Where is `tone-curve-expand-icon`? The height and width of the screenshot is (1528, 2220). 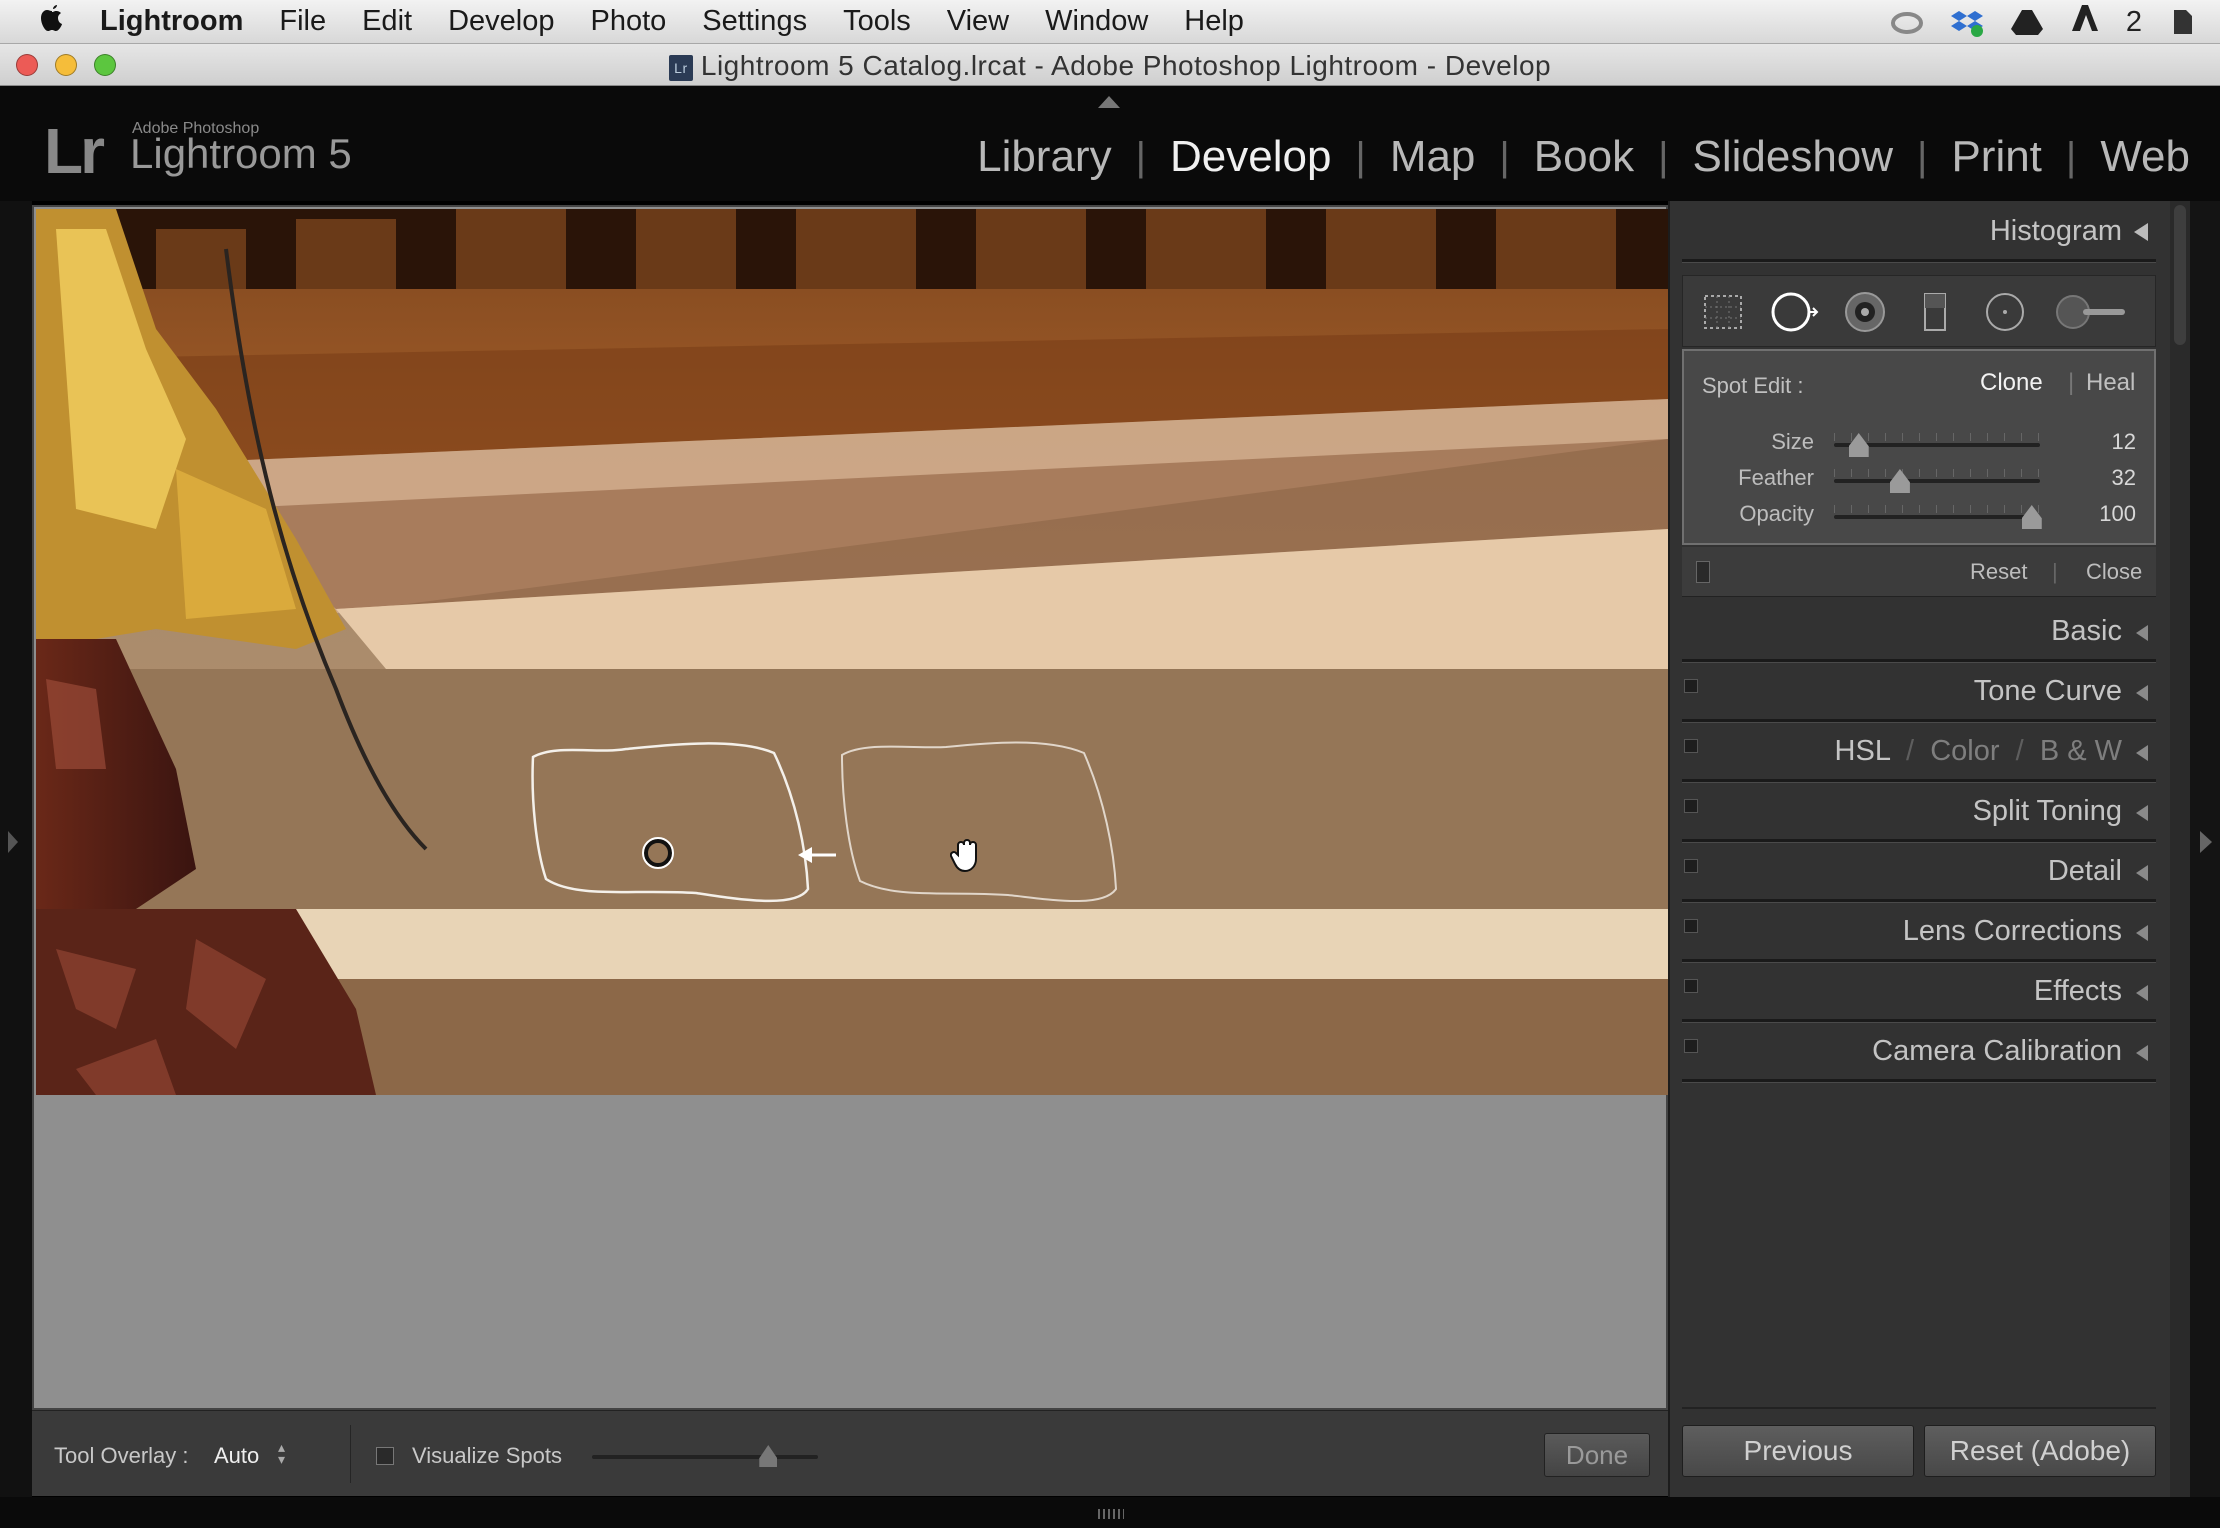 tone-curve-expand-icon is located at coordinates (2142, 693).